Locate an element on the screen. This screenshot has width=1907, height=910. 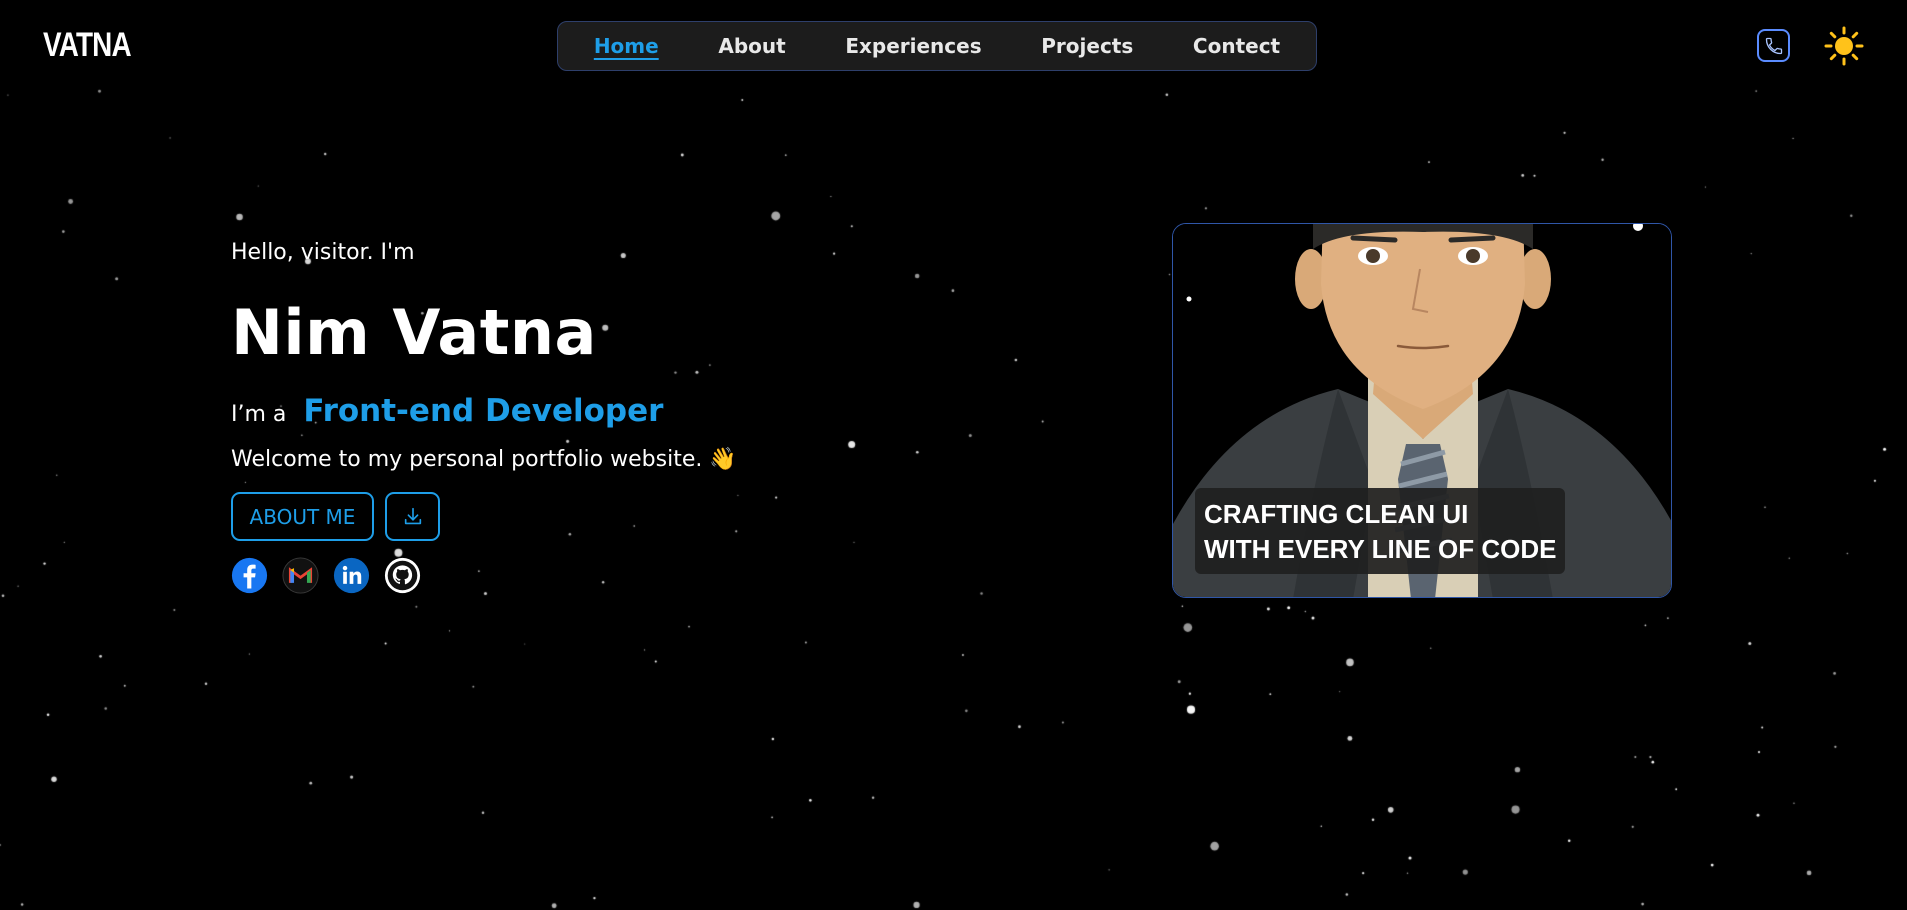
gmail-icon is located at coordinates (300, 575).